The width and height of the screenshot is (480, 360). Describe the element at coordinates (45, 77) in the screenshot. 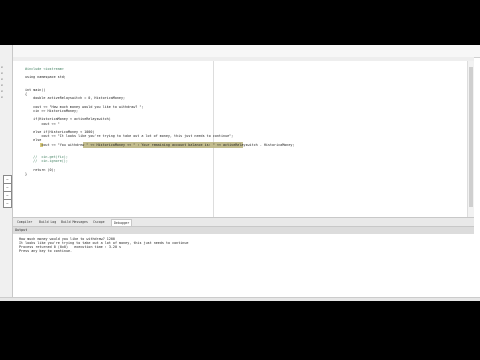

I see `code-line: using namespace std;` at that location.